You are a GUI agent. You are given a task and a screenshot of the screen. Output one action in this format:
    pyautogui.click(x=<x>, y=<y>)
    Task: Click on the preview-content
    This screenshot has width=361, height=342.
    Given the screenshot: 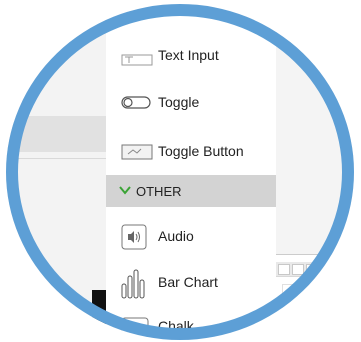 What is the action you would take?
    pyautogui.click(x=318, y=312)
    